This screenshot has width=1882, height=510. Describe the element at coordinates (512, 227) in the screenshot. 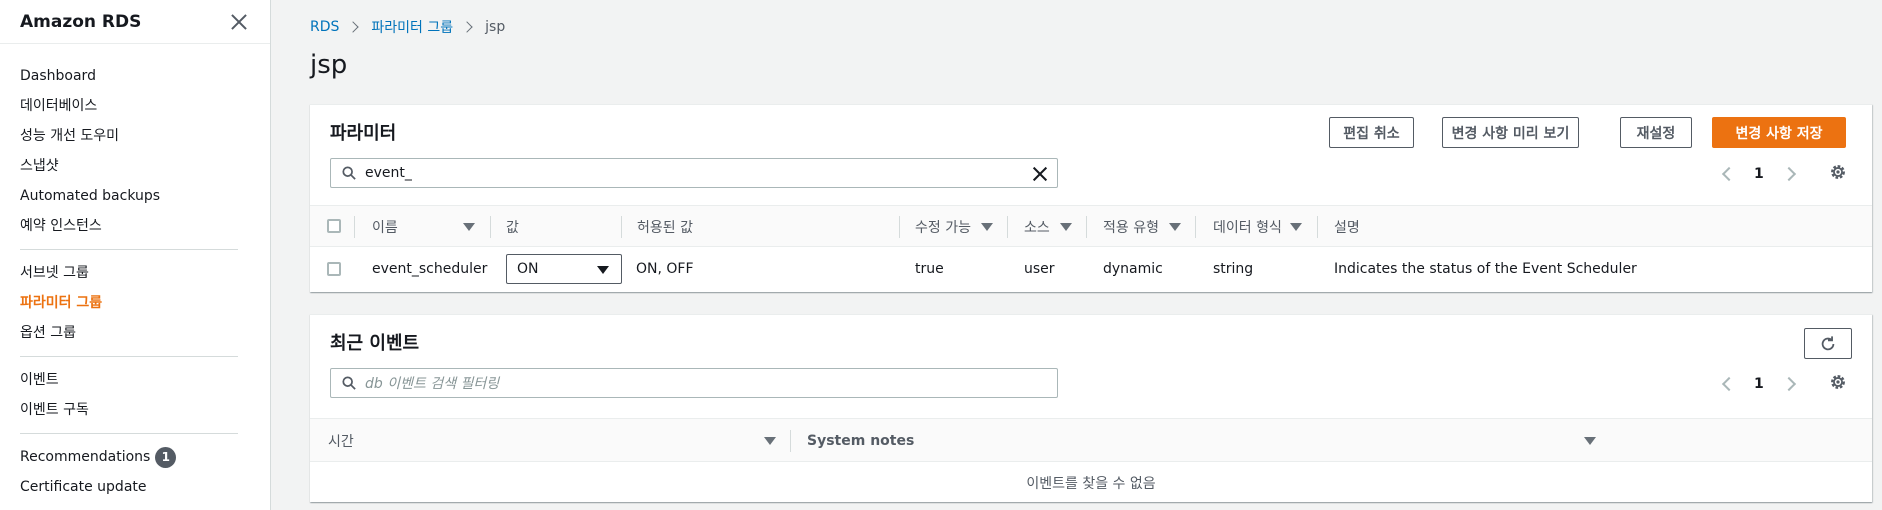

I see `column-header-value: 값` at that location.